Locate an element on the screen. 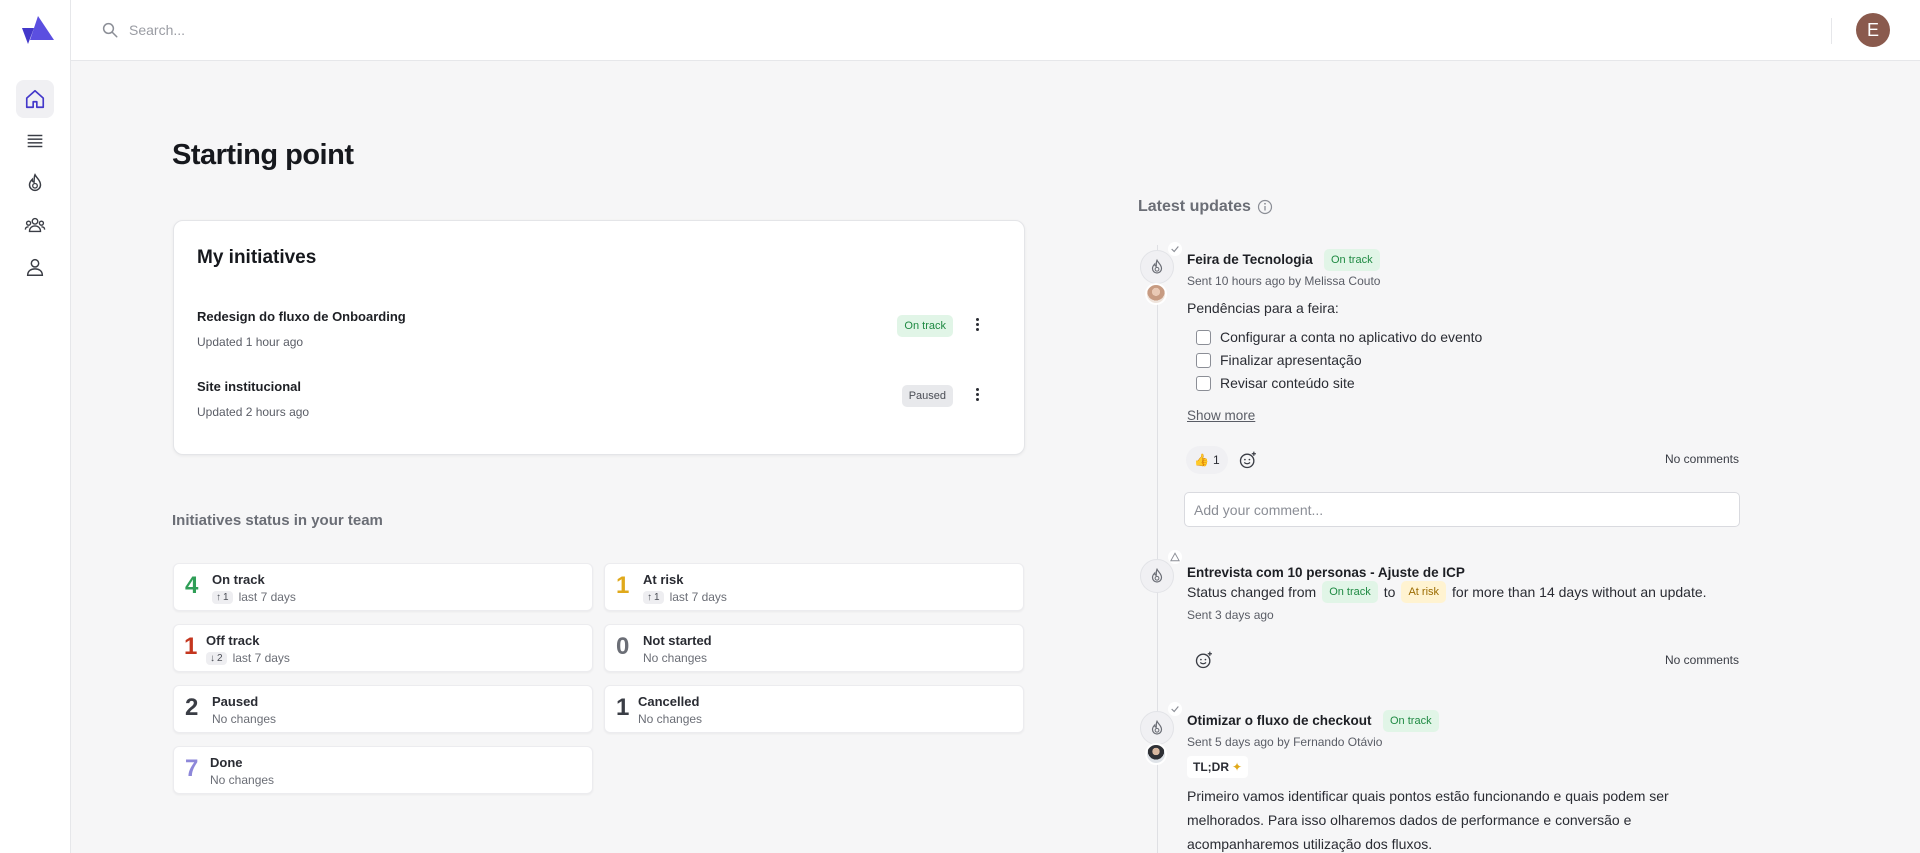  sidebar-item-profile is located at coordinates (35, 267).